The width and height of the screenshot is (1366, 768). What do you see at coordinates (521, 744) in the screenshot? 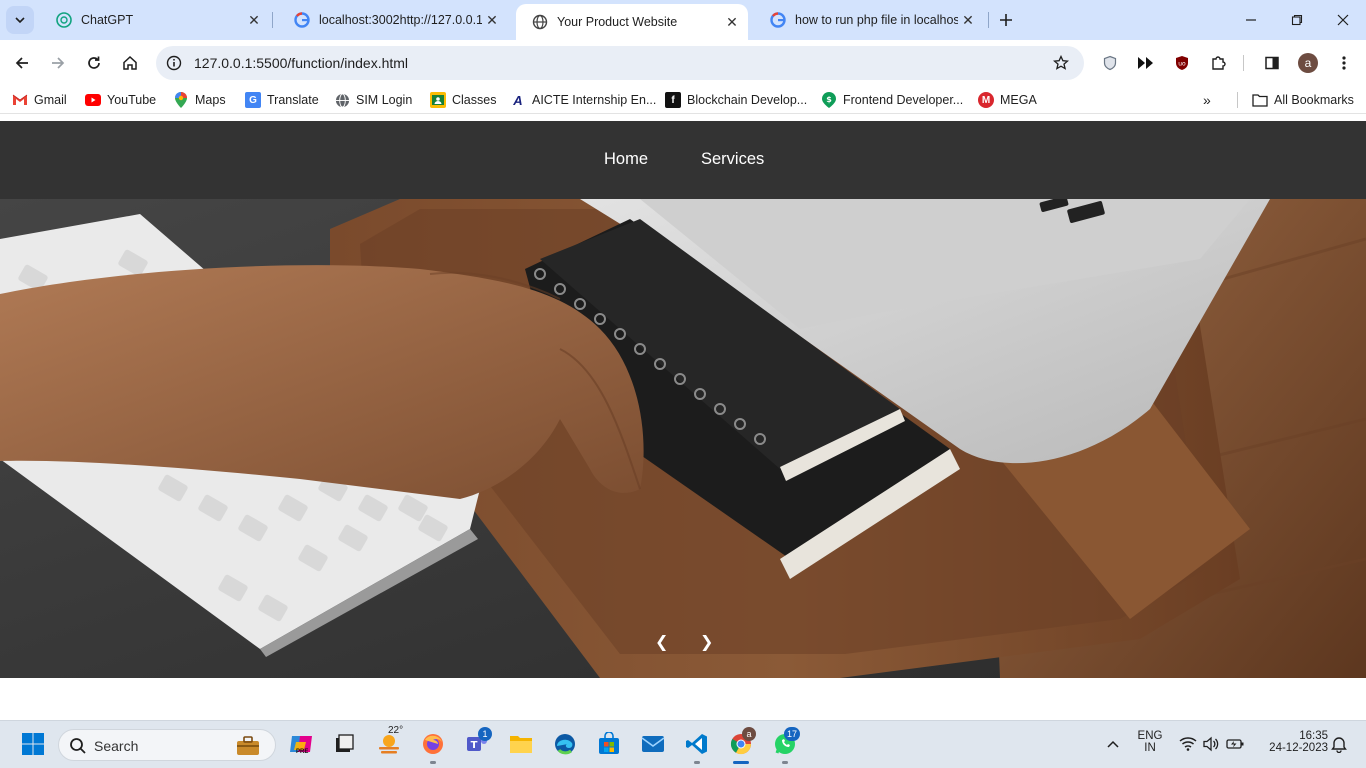
I see `file-explorer-button` at bounding box center [521, 744].